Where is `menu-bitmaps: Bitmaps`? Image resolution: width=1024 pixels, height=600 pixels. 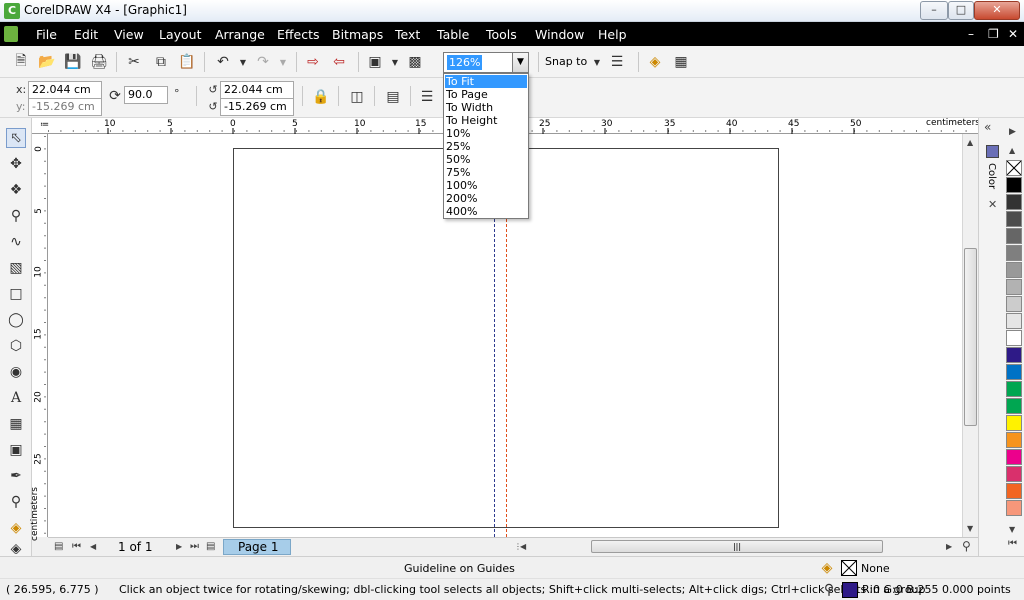
menu-bitmaps: Bitmaps is located at coordinates (357, 34).